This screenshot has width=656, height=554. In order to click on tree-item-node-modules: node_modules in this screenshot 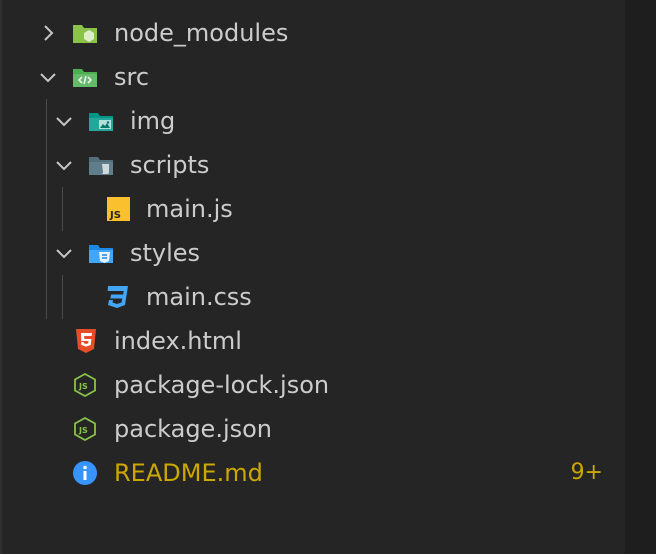, I will do `click(315, 33)`.